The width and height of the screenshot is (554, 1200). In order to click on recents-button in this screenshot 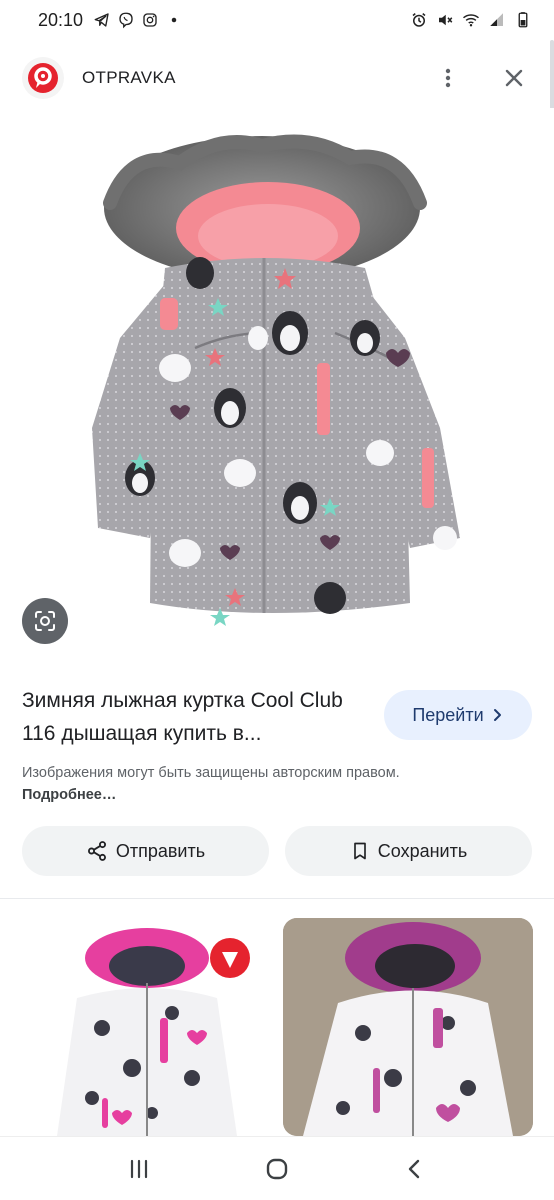, I will do `click(139, 1169)`.